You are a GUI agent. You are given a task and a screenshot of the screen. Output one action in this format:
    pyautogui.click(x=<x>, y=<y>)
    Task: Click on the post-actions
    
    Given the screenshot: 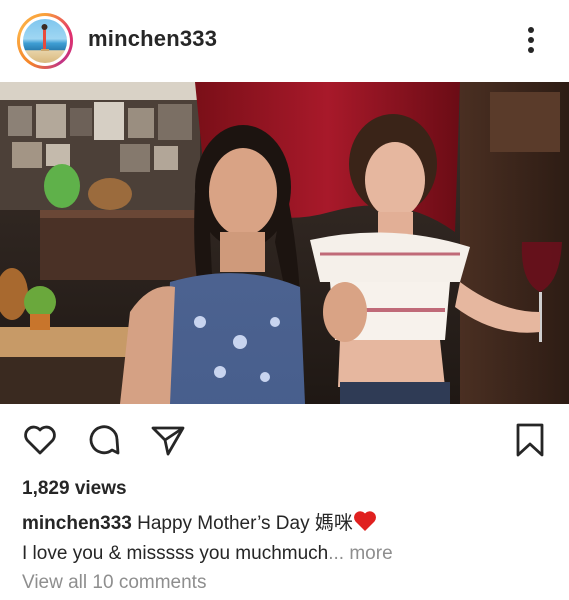 What is the action you would take?
    pyautogui.click(x=284, y=439)
    